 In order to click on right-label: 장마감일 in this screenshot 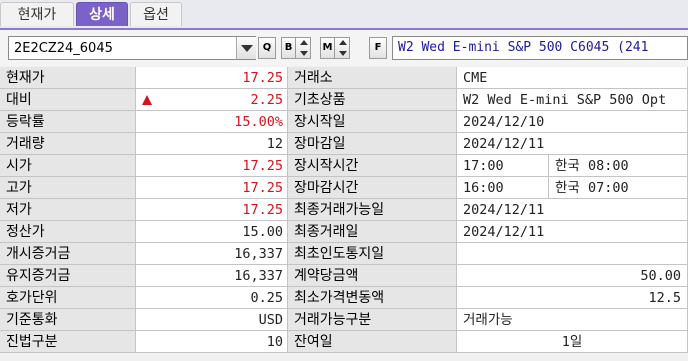, I will do `click(372, 144)`.